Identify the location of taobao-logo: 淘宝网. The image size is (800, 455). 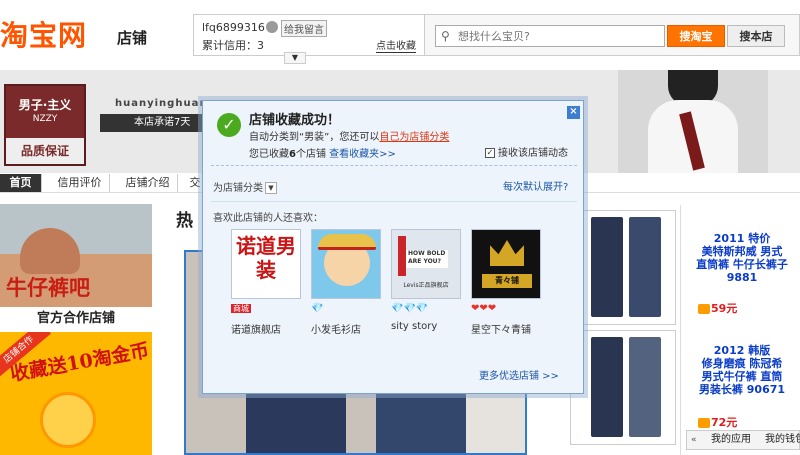
(43, 34).